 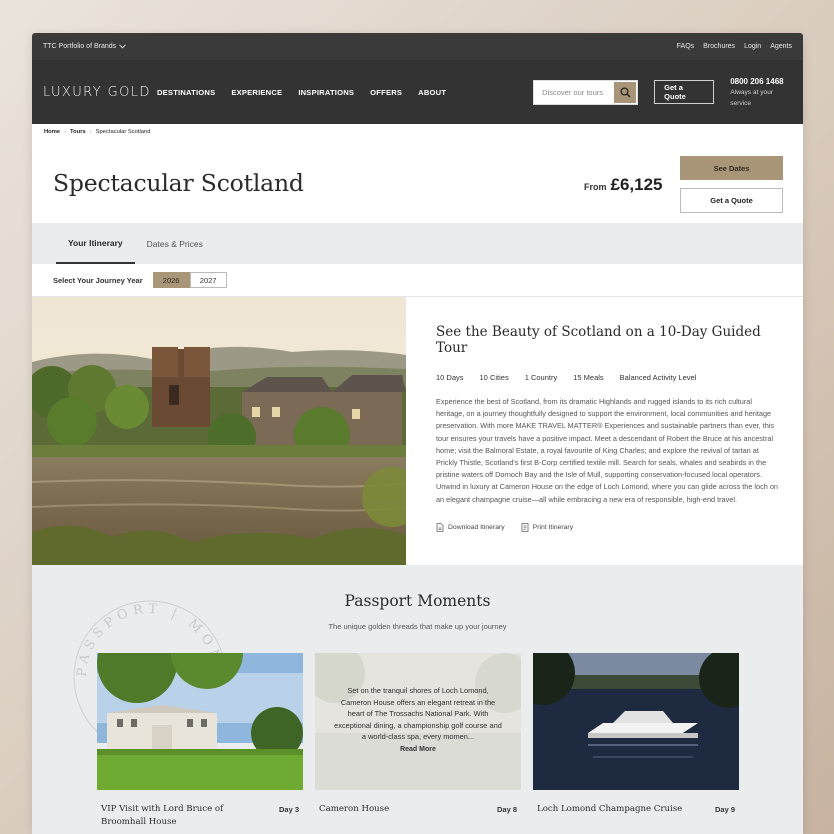 I want to click on year-selector-label: Select Your Journey Year, so click(x=98, y=280).